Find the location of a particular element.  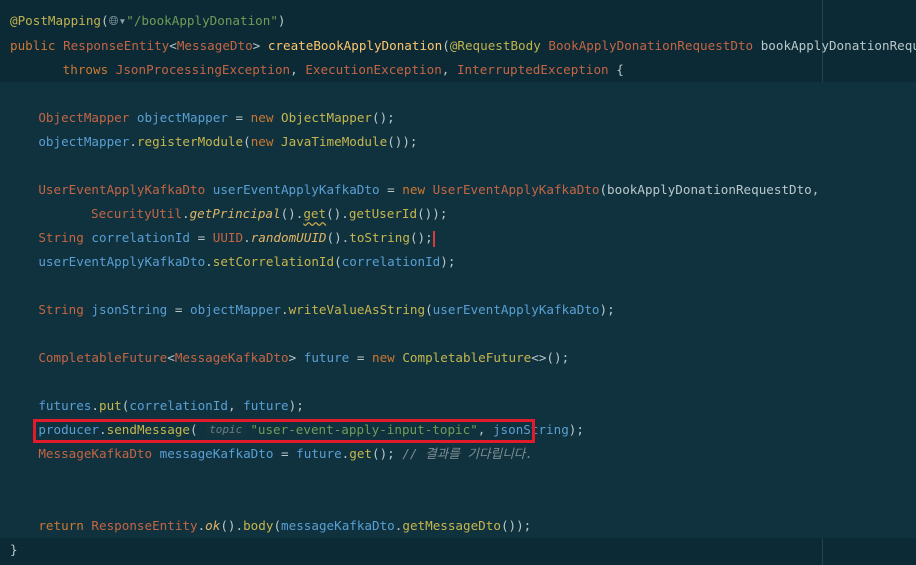

method-name: createBookApplyDonation is located at coordinates (355, 45).